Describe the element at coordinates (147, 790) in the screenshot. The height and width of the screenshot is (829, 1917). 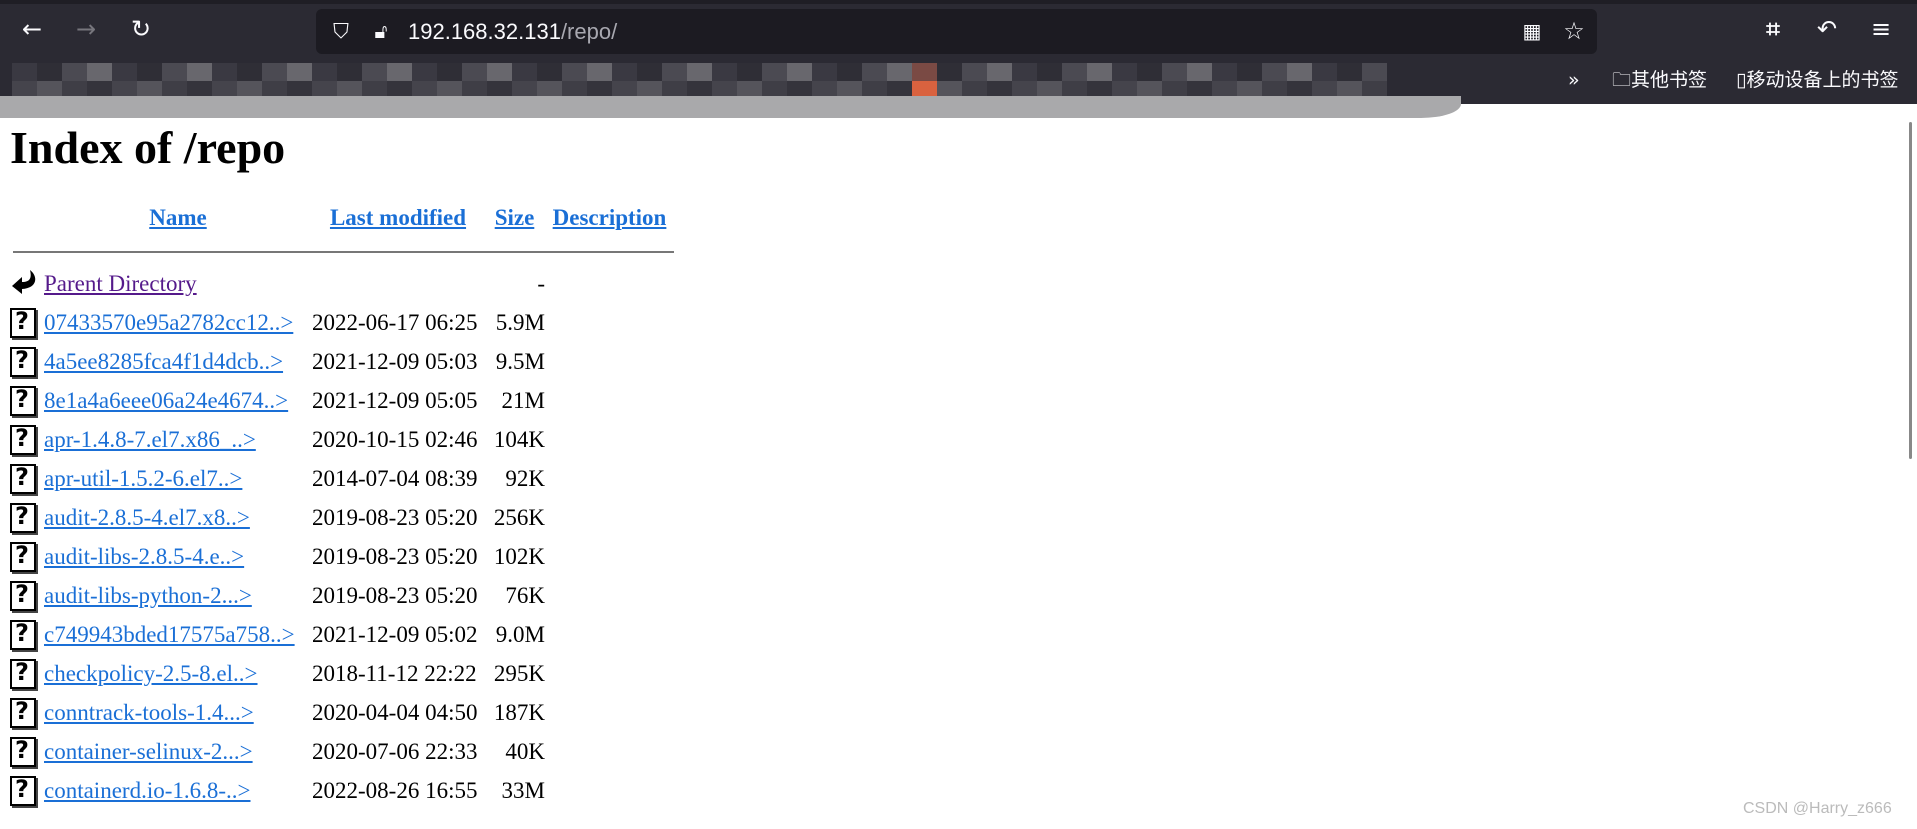
I see `file-link: containerd.io-1.6.8-..>` at that location.